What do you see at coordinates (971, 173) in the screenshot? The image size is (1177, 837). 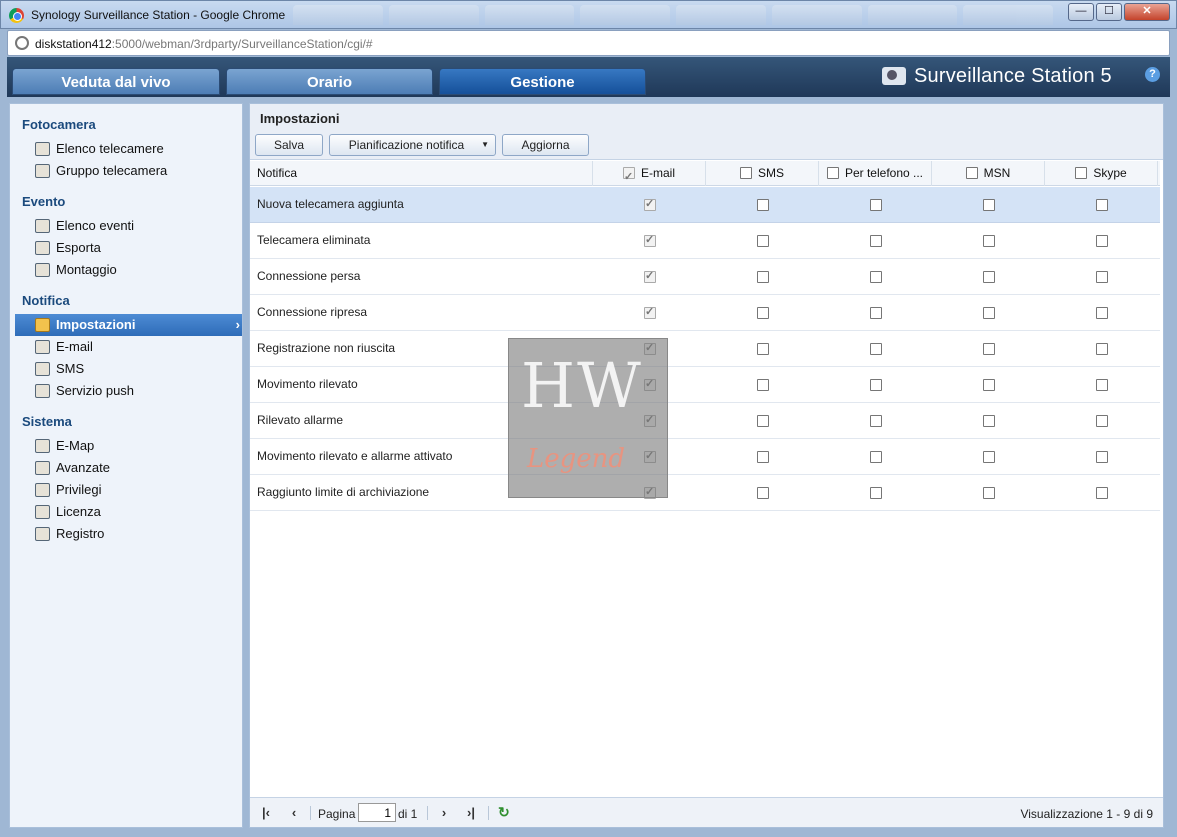 I see `header-msn-checkbox` at bounding box center [971, 173].